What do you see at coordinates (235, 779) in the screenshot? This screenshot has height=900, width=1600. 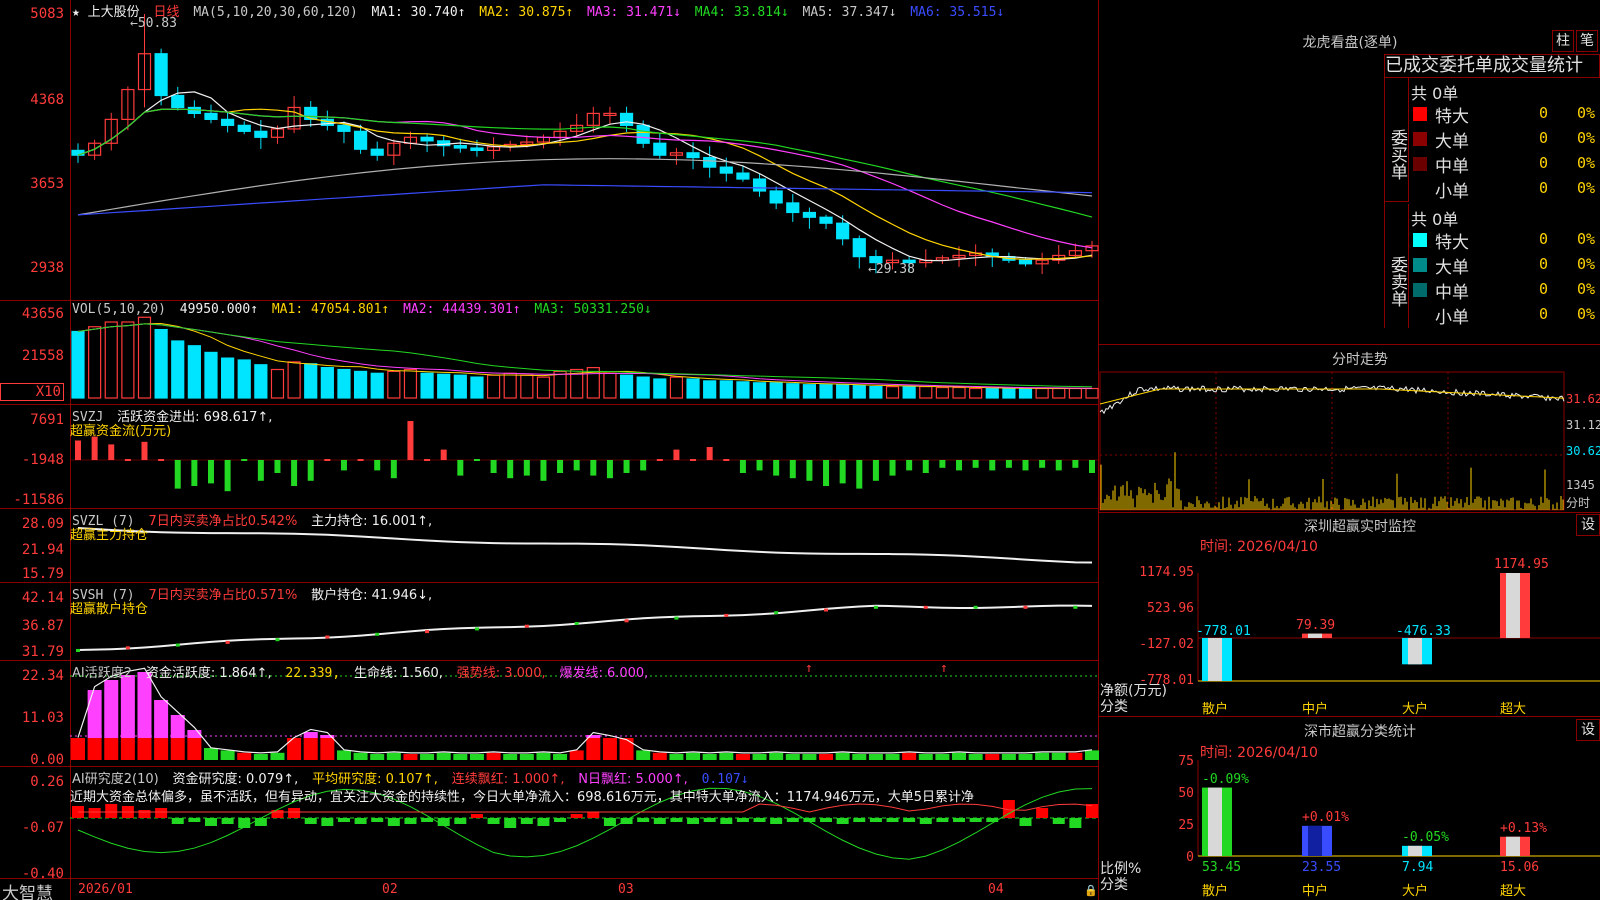 I see `air-research-value: 资金研究度: 0.079↑,` at bounding box center [235, 779].